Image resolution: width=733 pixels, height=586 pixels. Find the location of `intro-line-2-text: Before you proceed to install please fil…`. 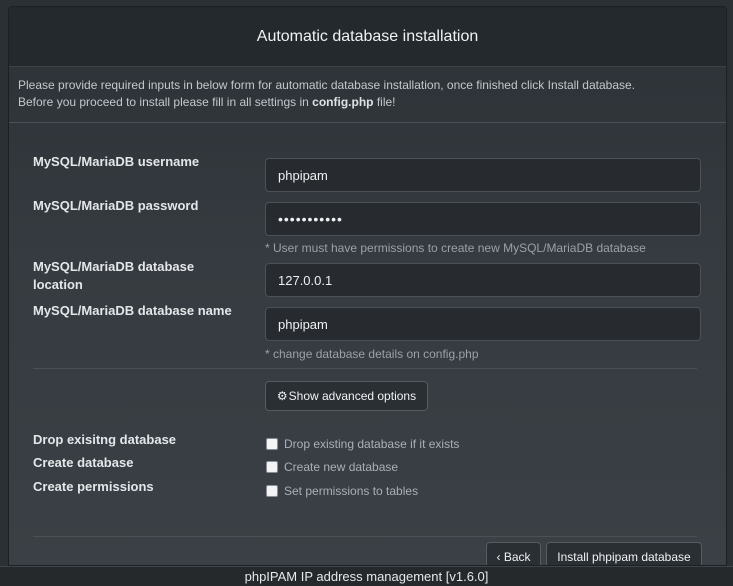

intro-line-2-text: Before you proceed to install please fil… is located at coordinates (165, 102).